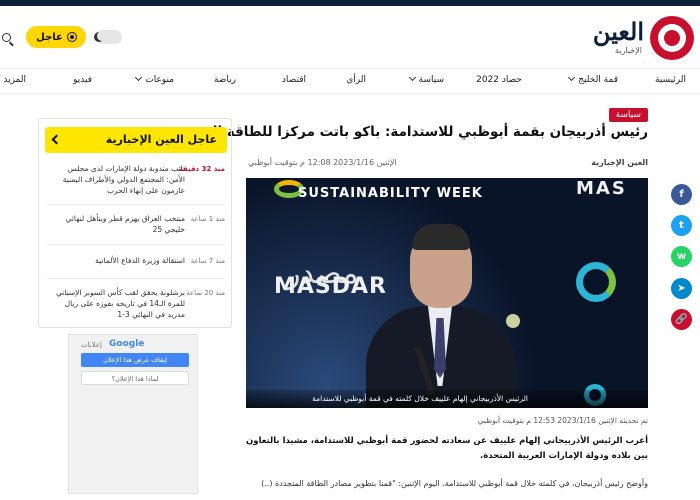 The image size is (700, 500). I want to click on why-ad-button: لماذا هذا الإعلان؟, so click(135, 378).